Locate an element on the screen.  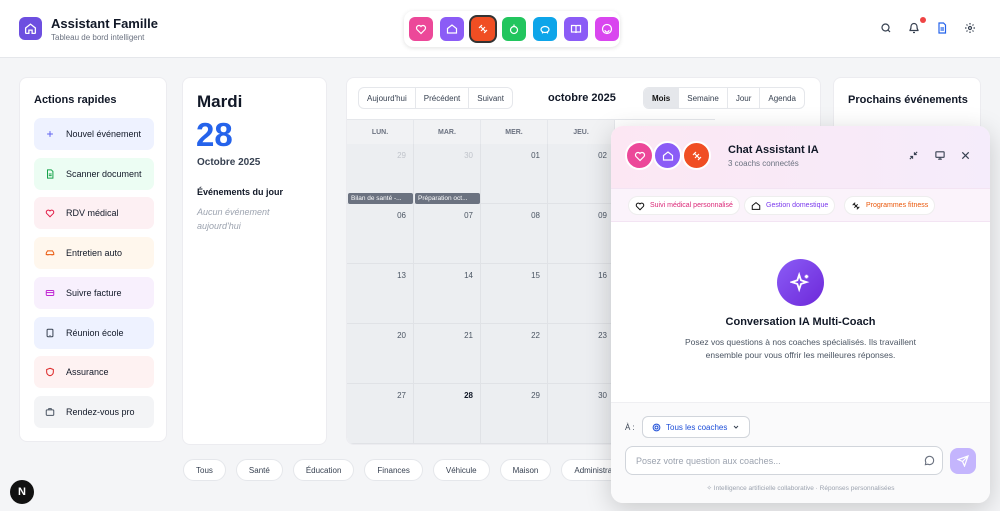
quick-action-label: RDV médical is located at coordinates (92, 213).